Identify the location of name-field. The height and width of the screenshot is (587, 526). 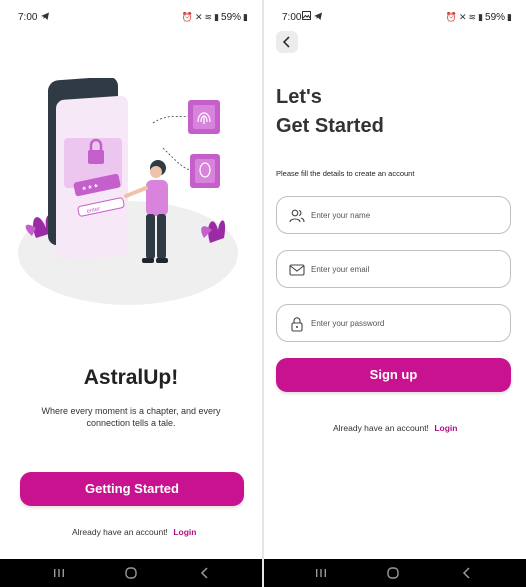
(393, 215).